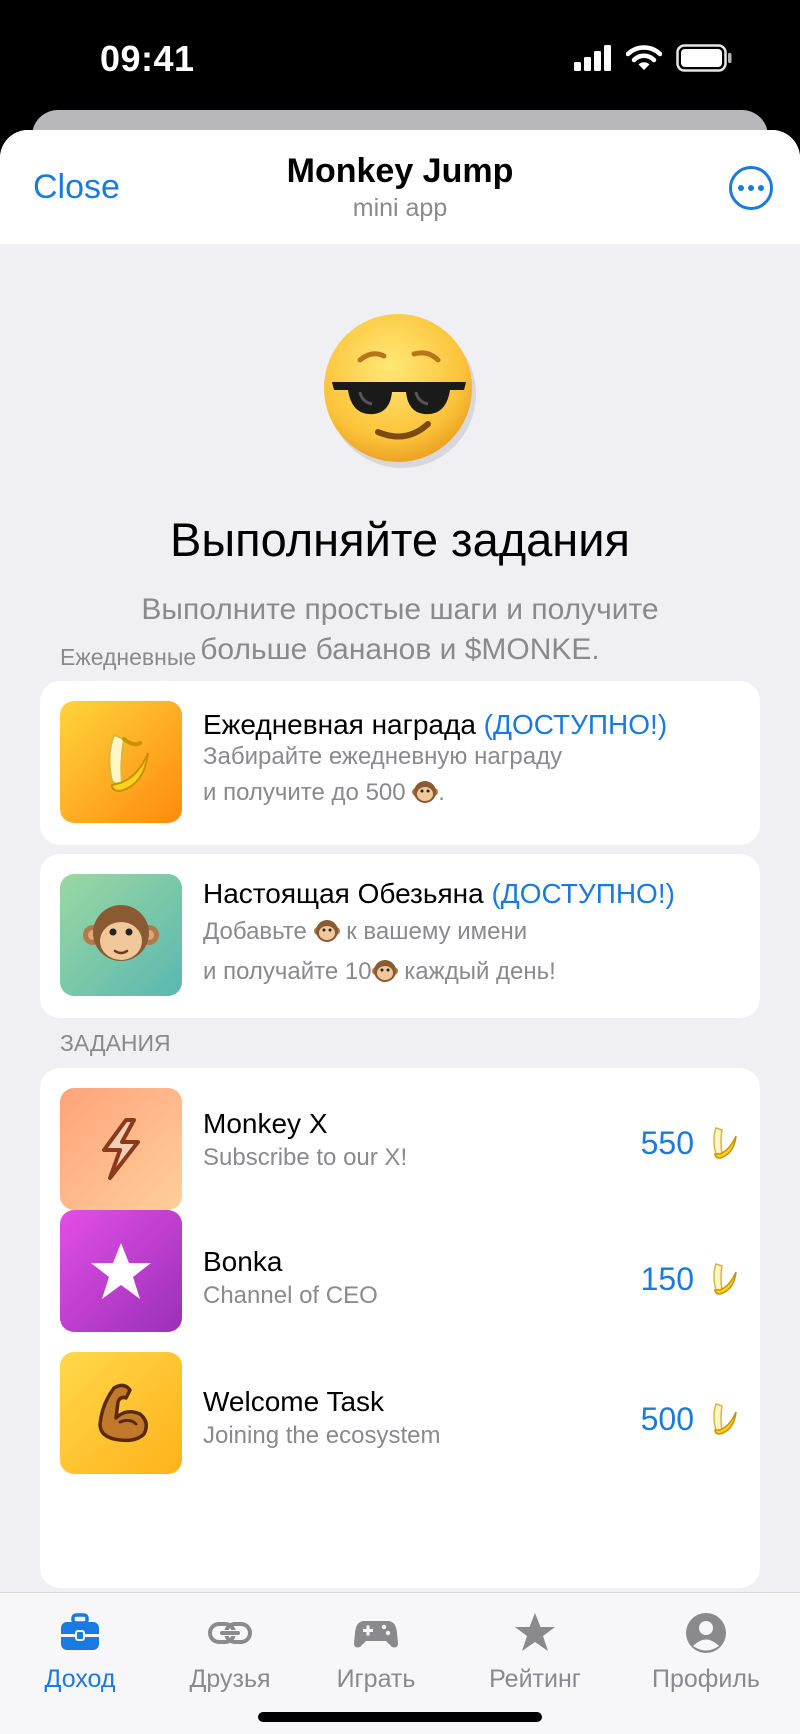  I want to click on tab-profile: Профиль, so click(706, 1653).